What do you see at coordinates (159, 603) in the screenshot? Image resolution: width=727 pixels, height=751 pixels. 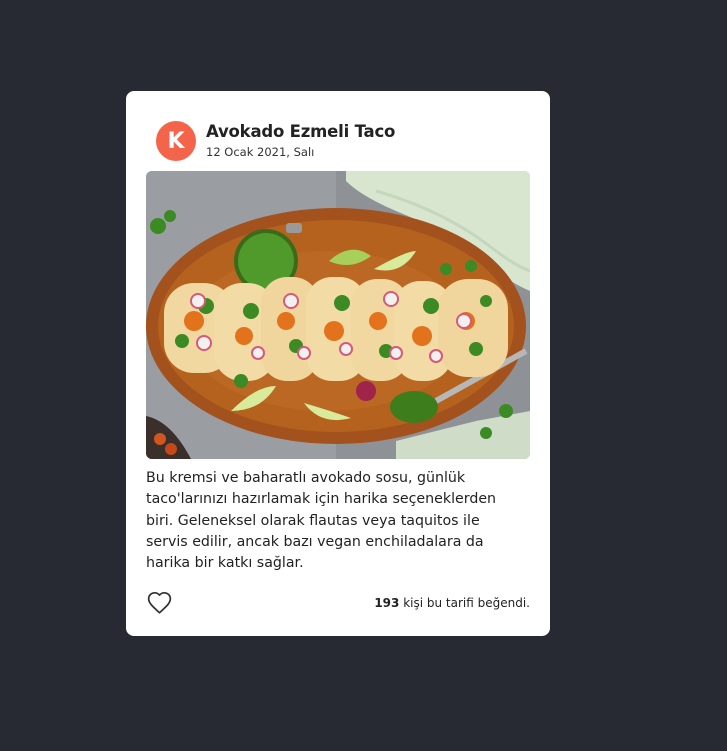 I see `heart-outline-icon` at bounding box center [159, 603].